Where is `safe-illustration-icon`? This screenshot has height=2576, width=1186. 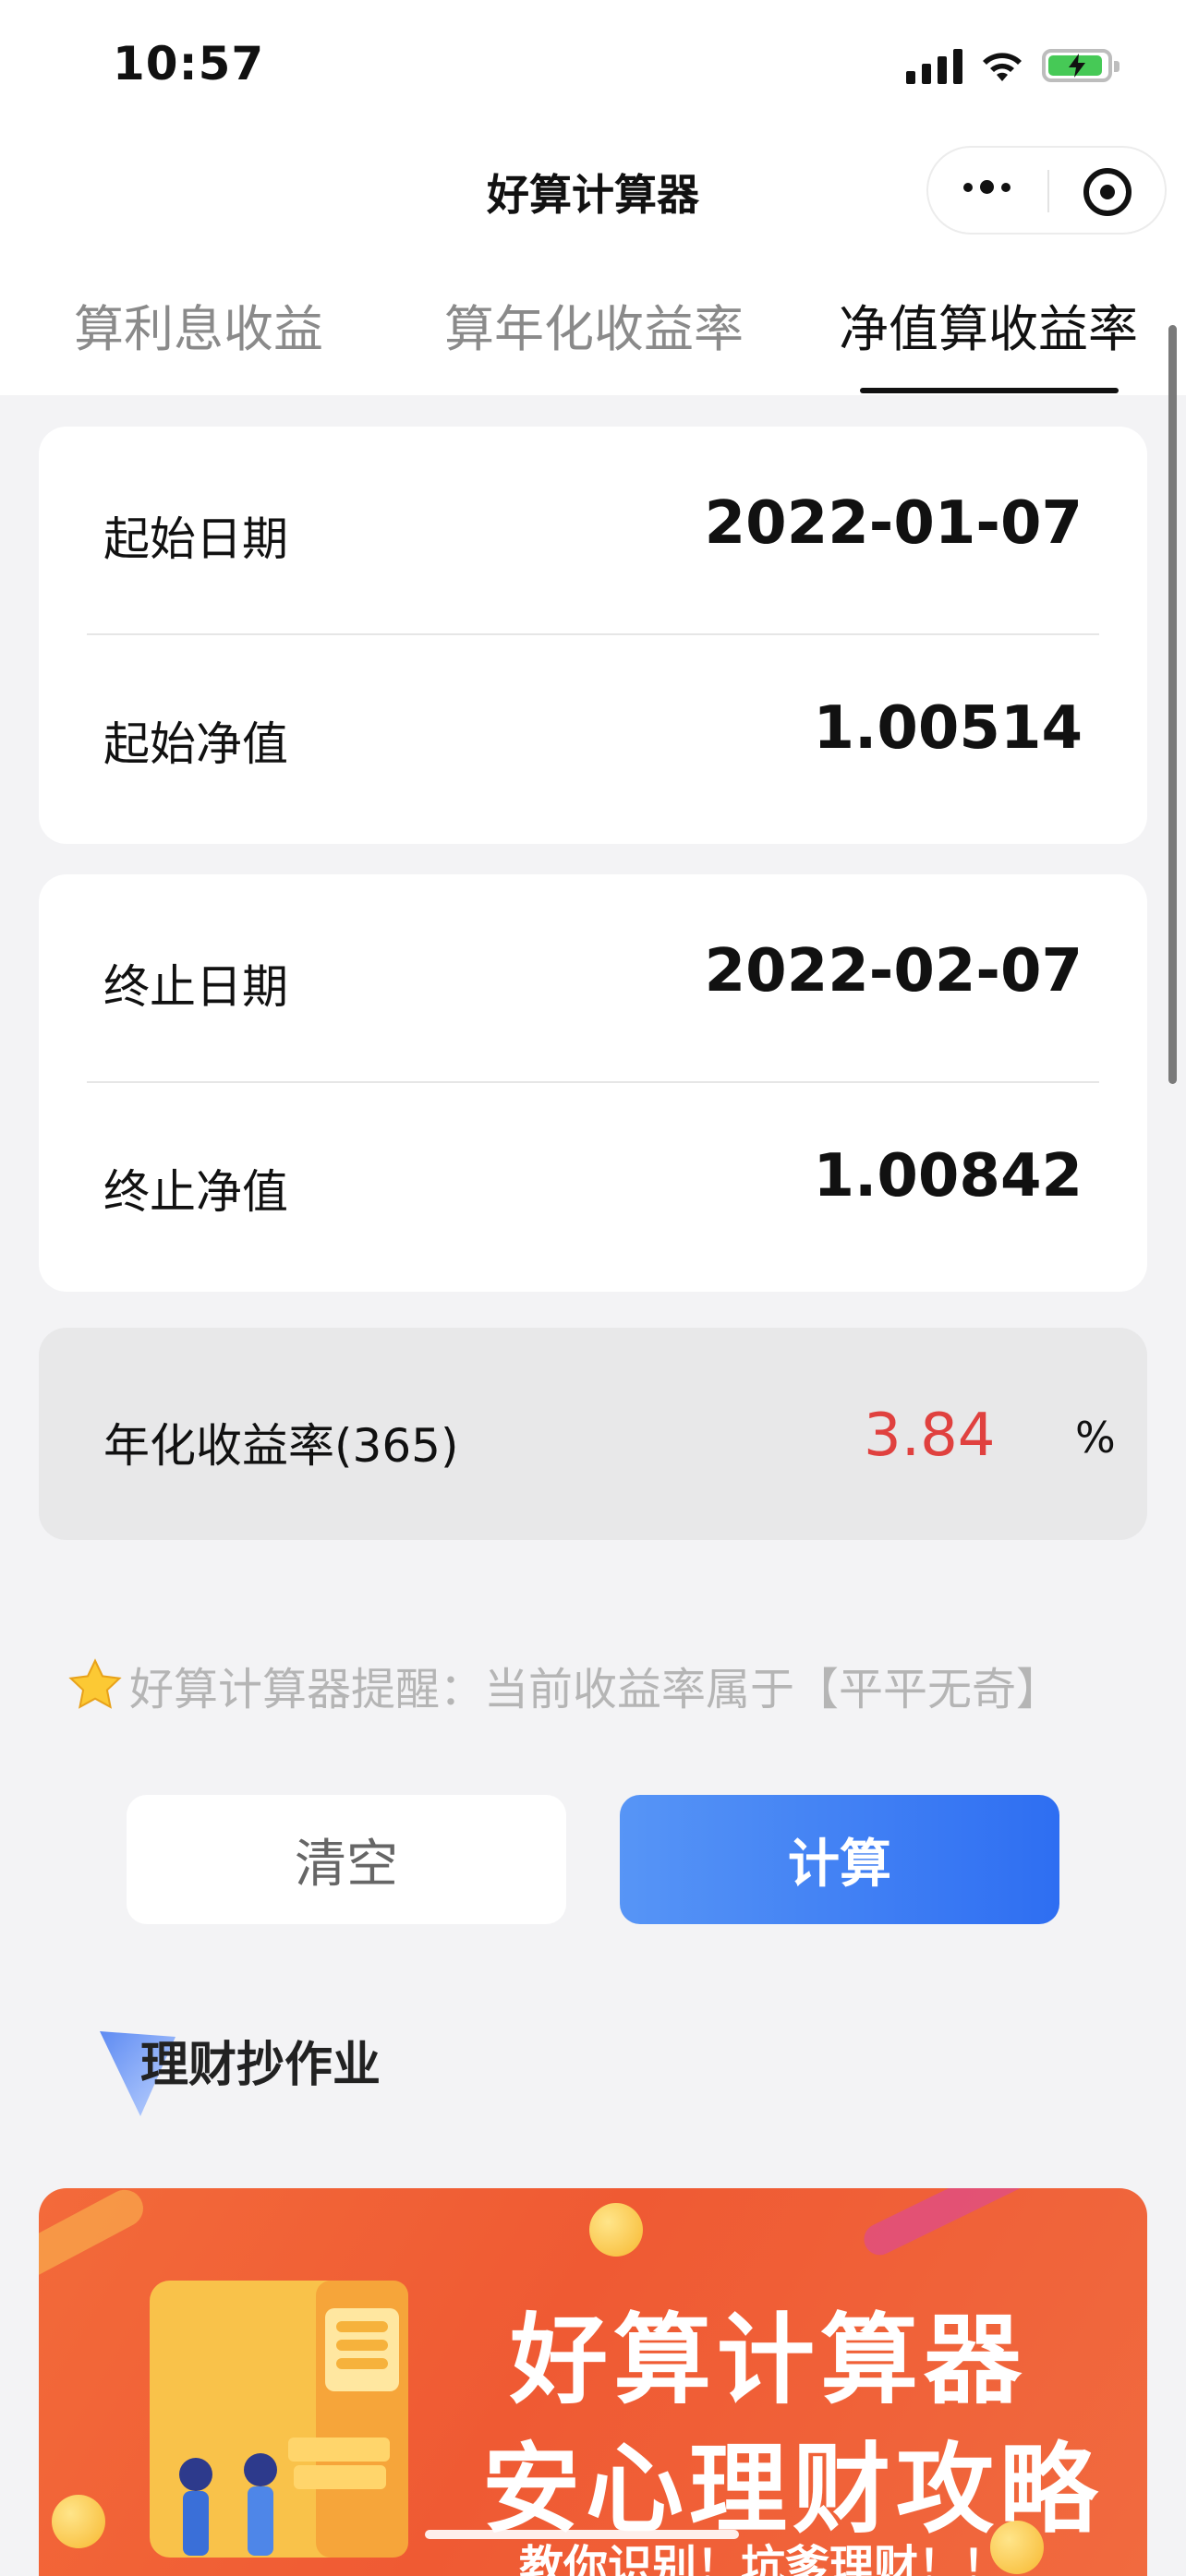
safe-illustration-icon is located at coordinates (279, 2419).